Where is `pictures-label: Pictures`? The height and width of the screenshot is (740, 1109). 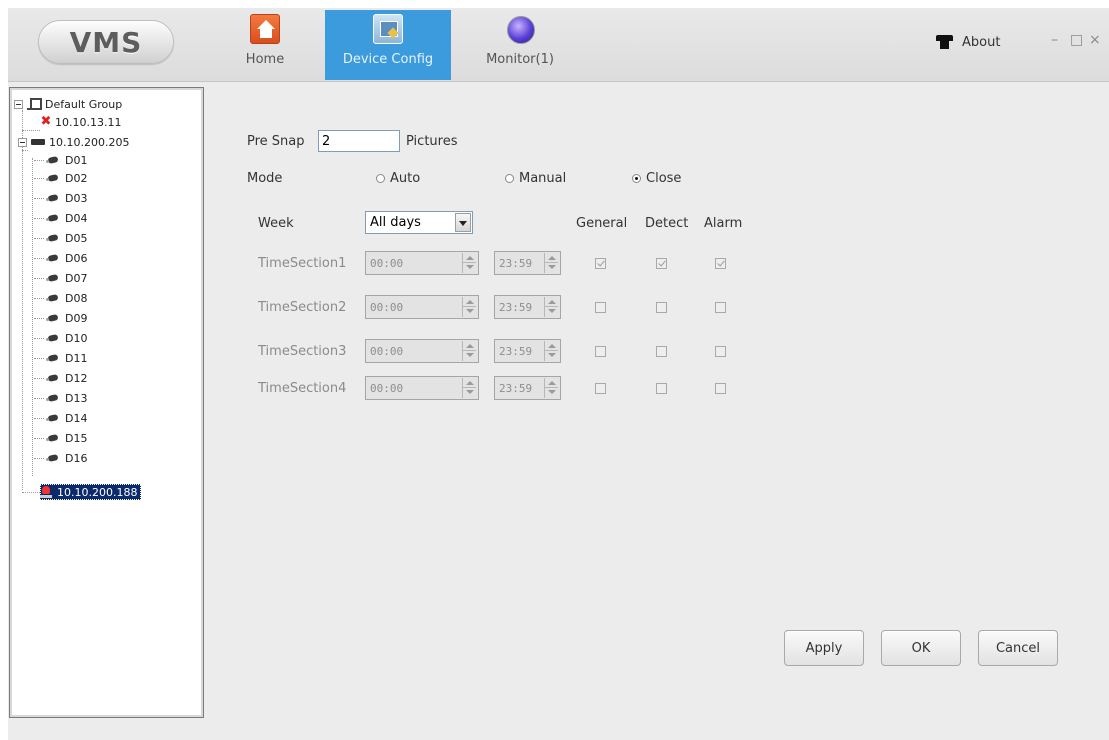
pictures-label: Pictures is located at coordinates (432, 141).